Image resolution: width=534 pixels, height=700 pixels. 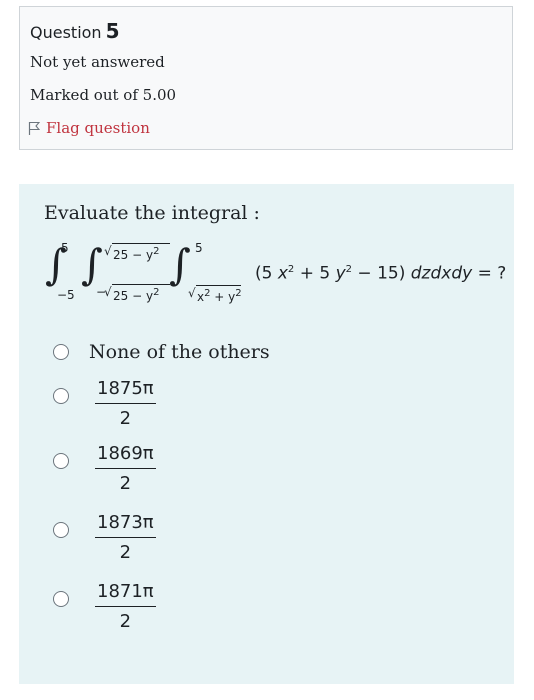 I want to click on fraction: 1873π 2, so click(x=125, y=537).